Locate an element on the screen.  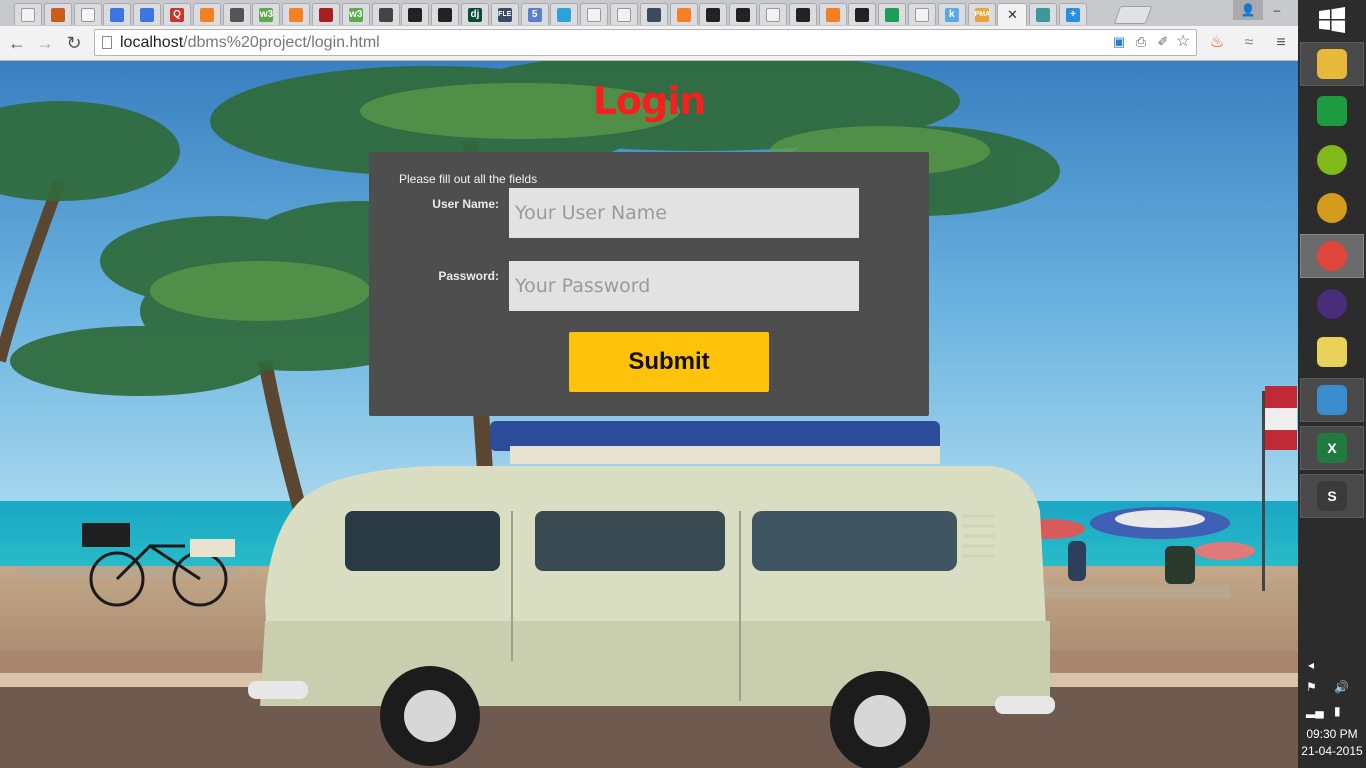
windows-logo-icon is located at coordinates (1332, 20).